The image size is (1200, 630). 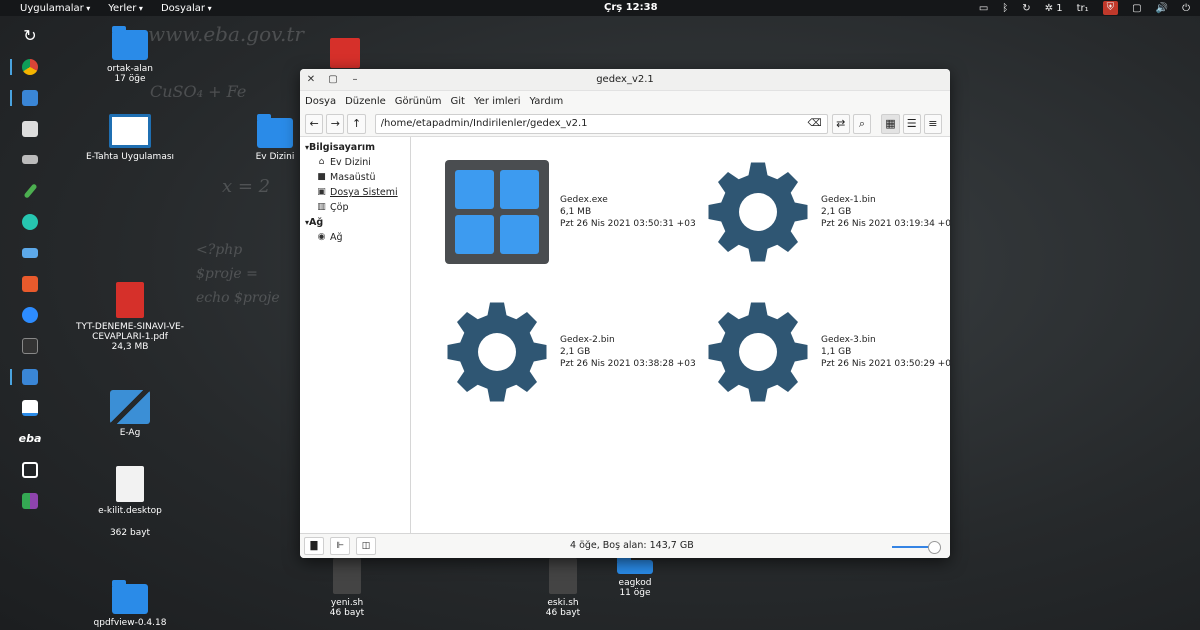 I want to click on board-icon, so click(x=30, y=407).